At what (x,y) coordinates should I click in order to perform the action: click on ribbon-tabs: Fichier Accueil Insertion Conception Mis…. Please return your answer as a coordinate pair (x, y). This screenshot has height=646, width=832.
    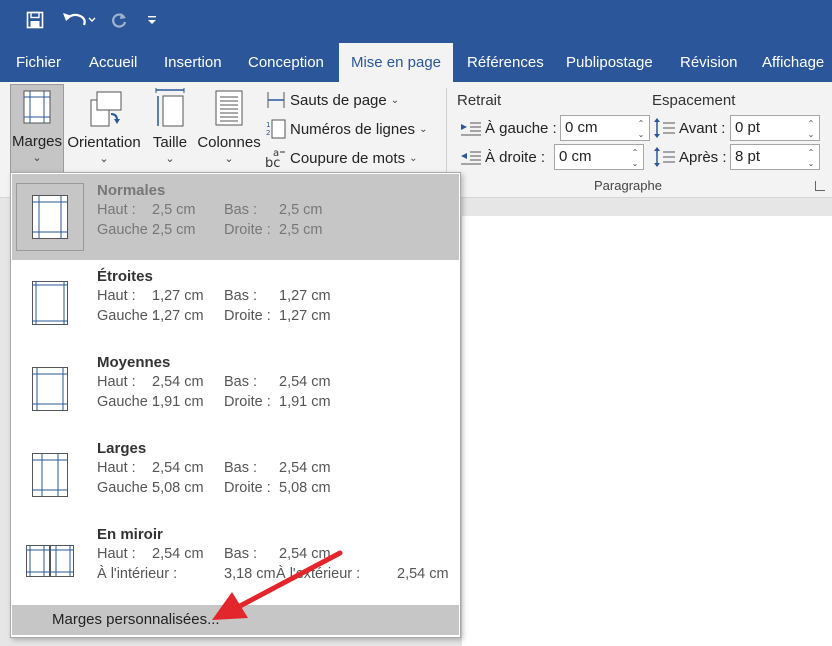
    Looking at the image, I should click on (416, 62).